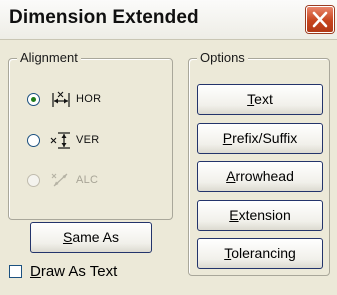  I want to click on extension-label: xtension, so click(264, 215).